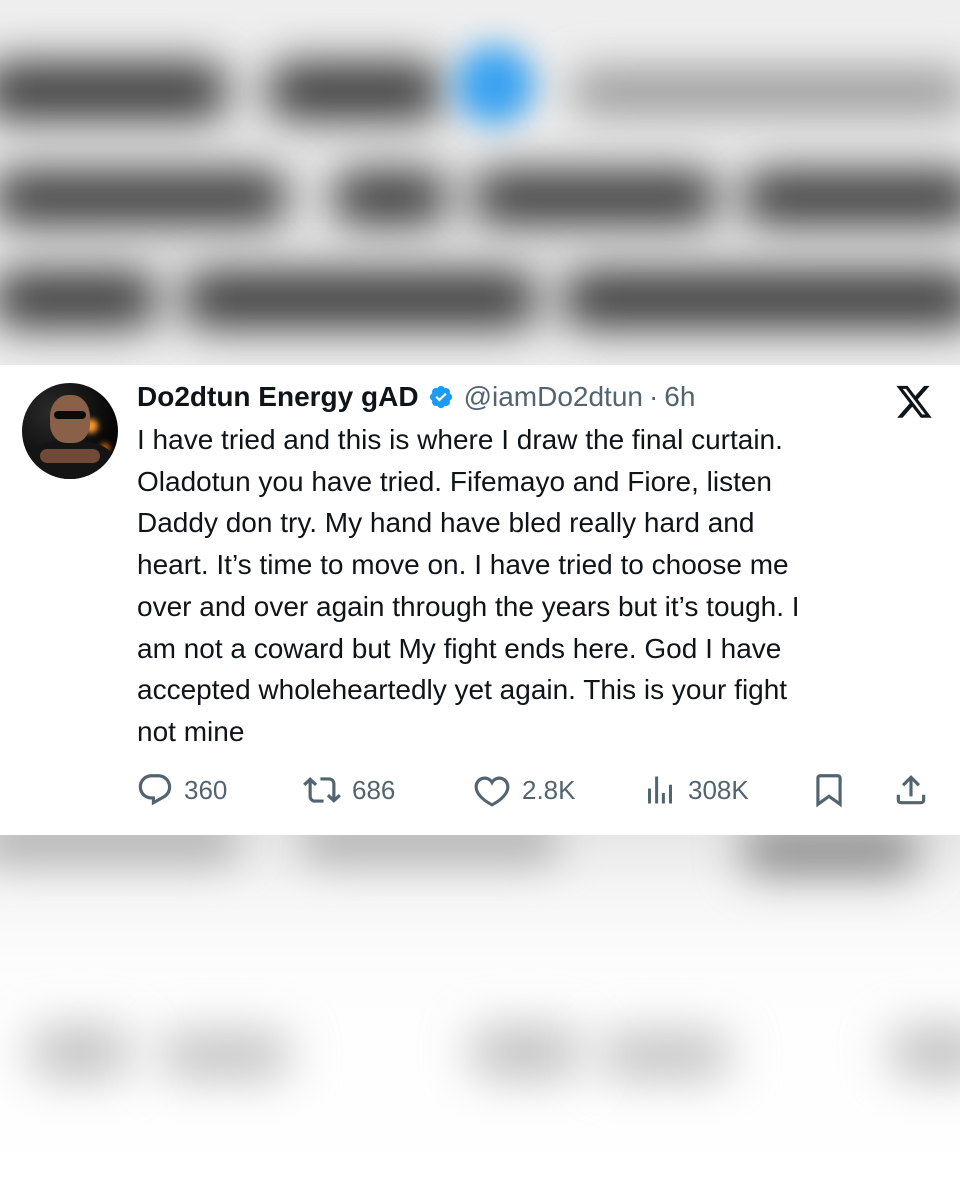 This screenshot has height=1200, width=960. Describe the element at coordinates (322, 790) in the screenshot. I see `repost-icon` at that location.